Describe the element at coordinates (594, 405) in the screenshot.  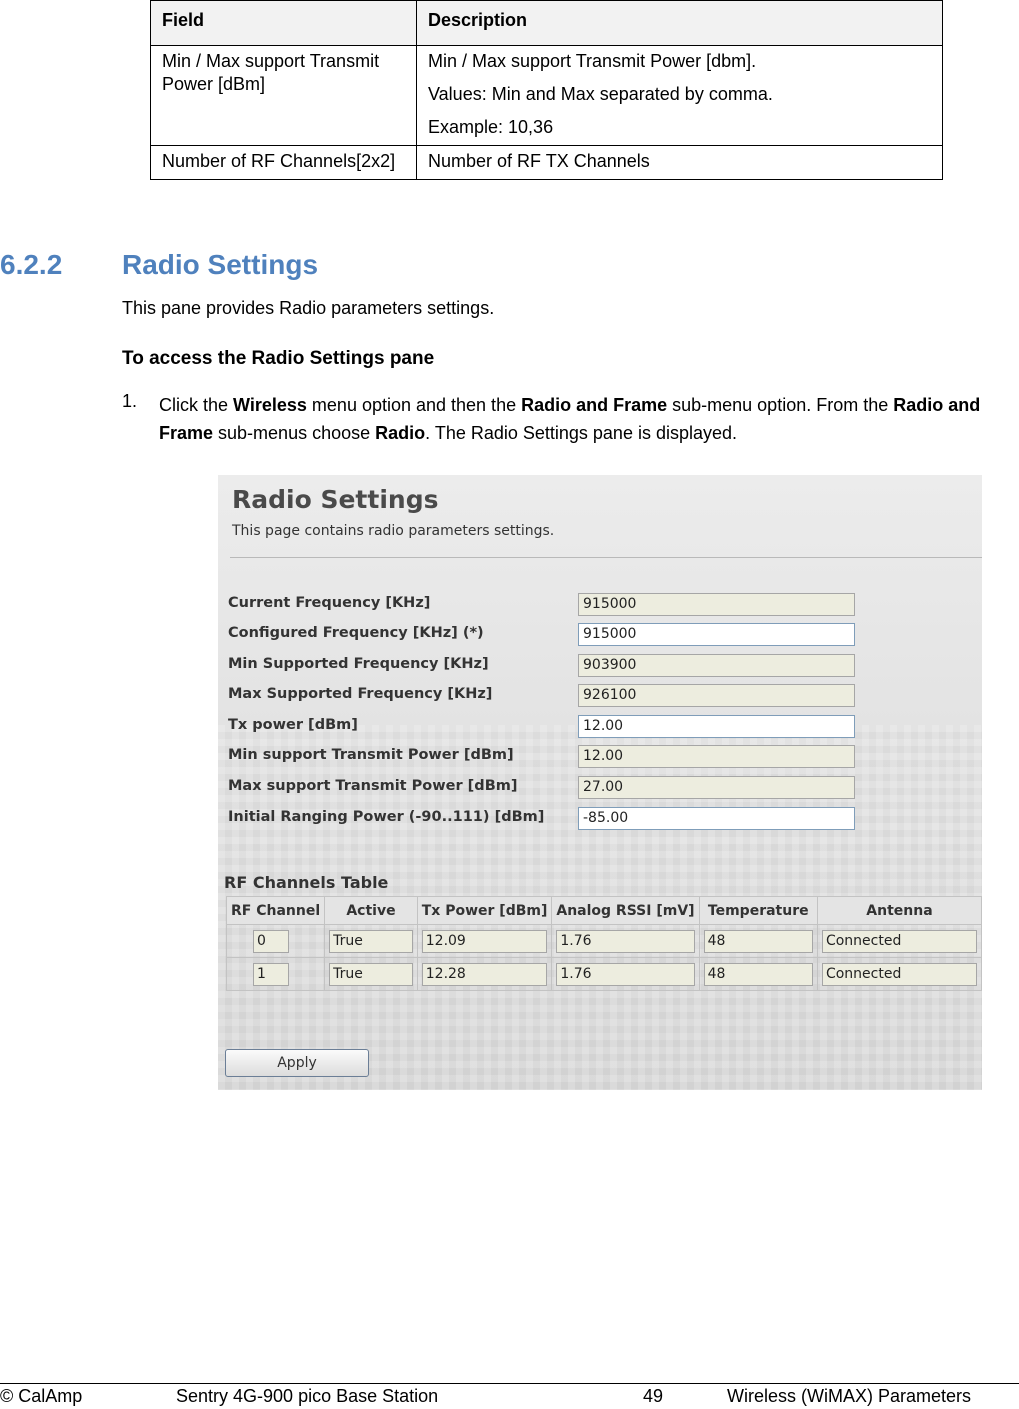
I see `menu-name-radio-and-frame: Radio and Frame` at that location.